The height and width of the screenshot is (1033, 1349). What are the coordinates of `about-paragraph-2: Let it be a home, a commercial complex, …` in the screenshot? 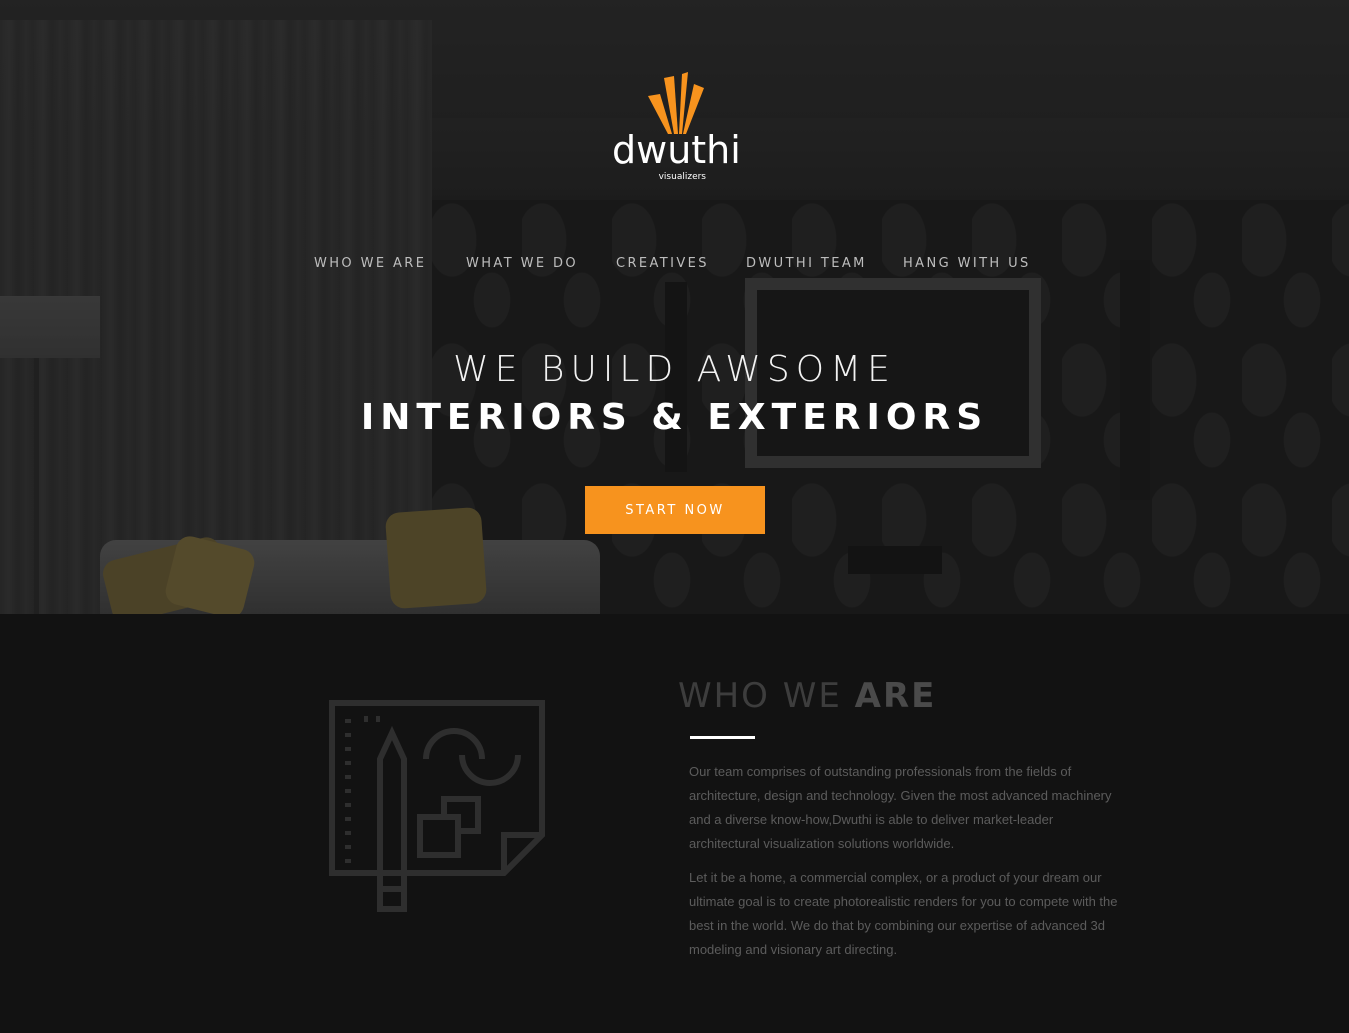 It's located at (903, 913).